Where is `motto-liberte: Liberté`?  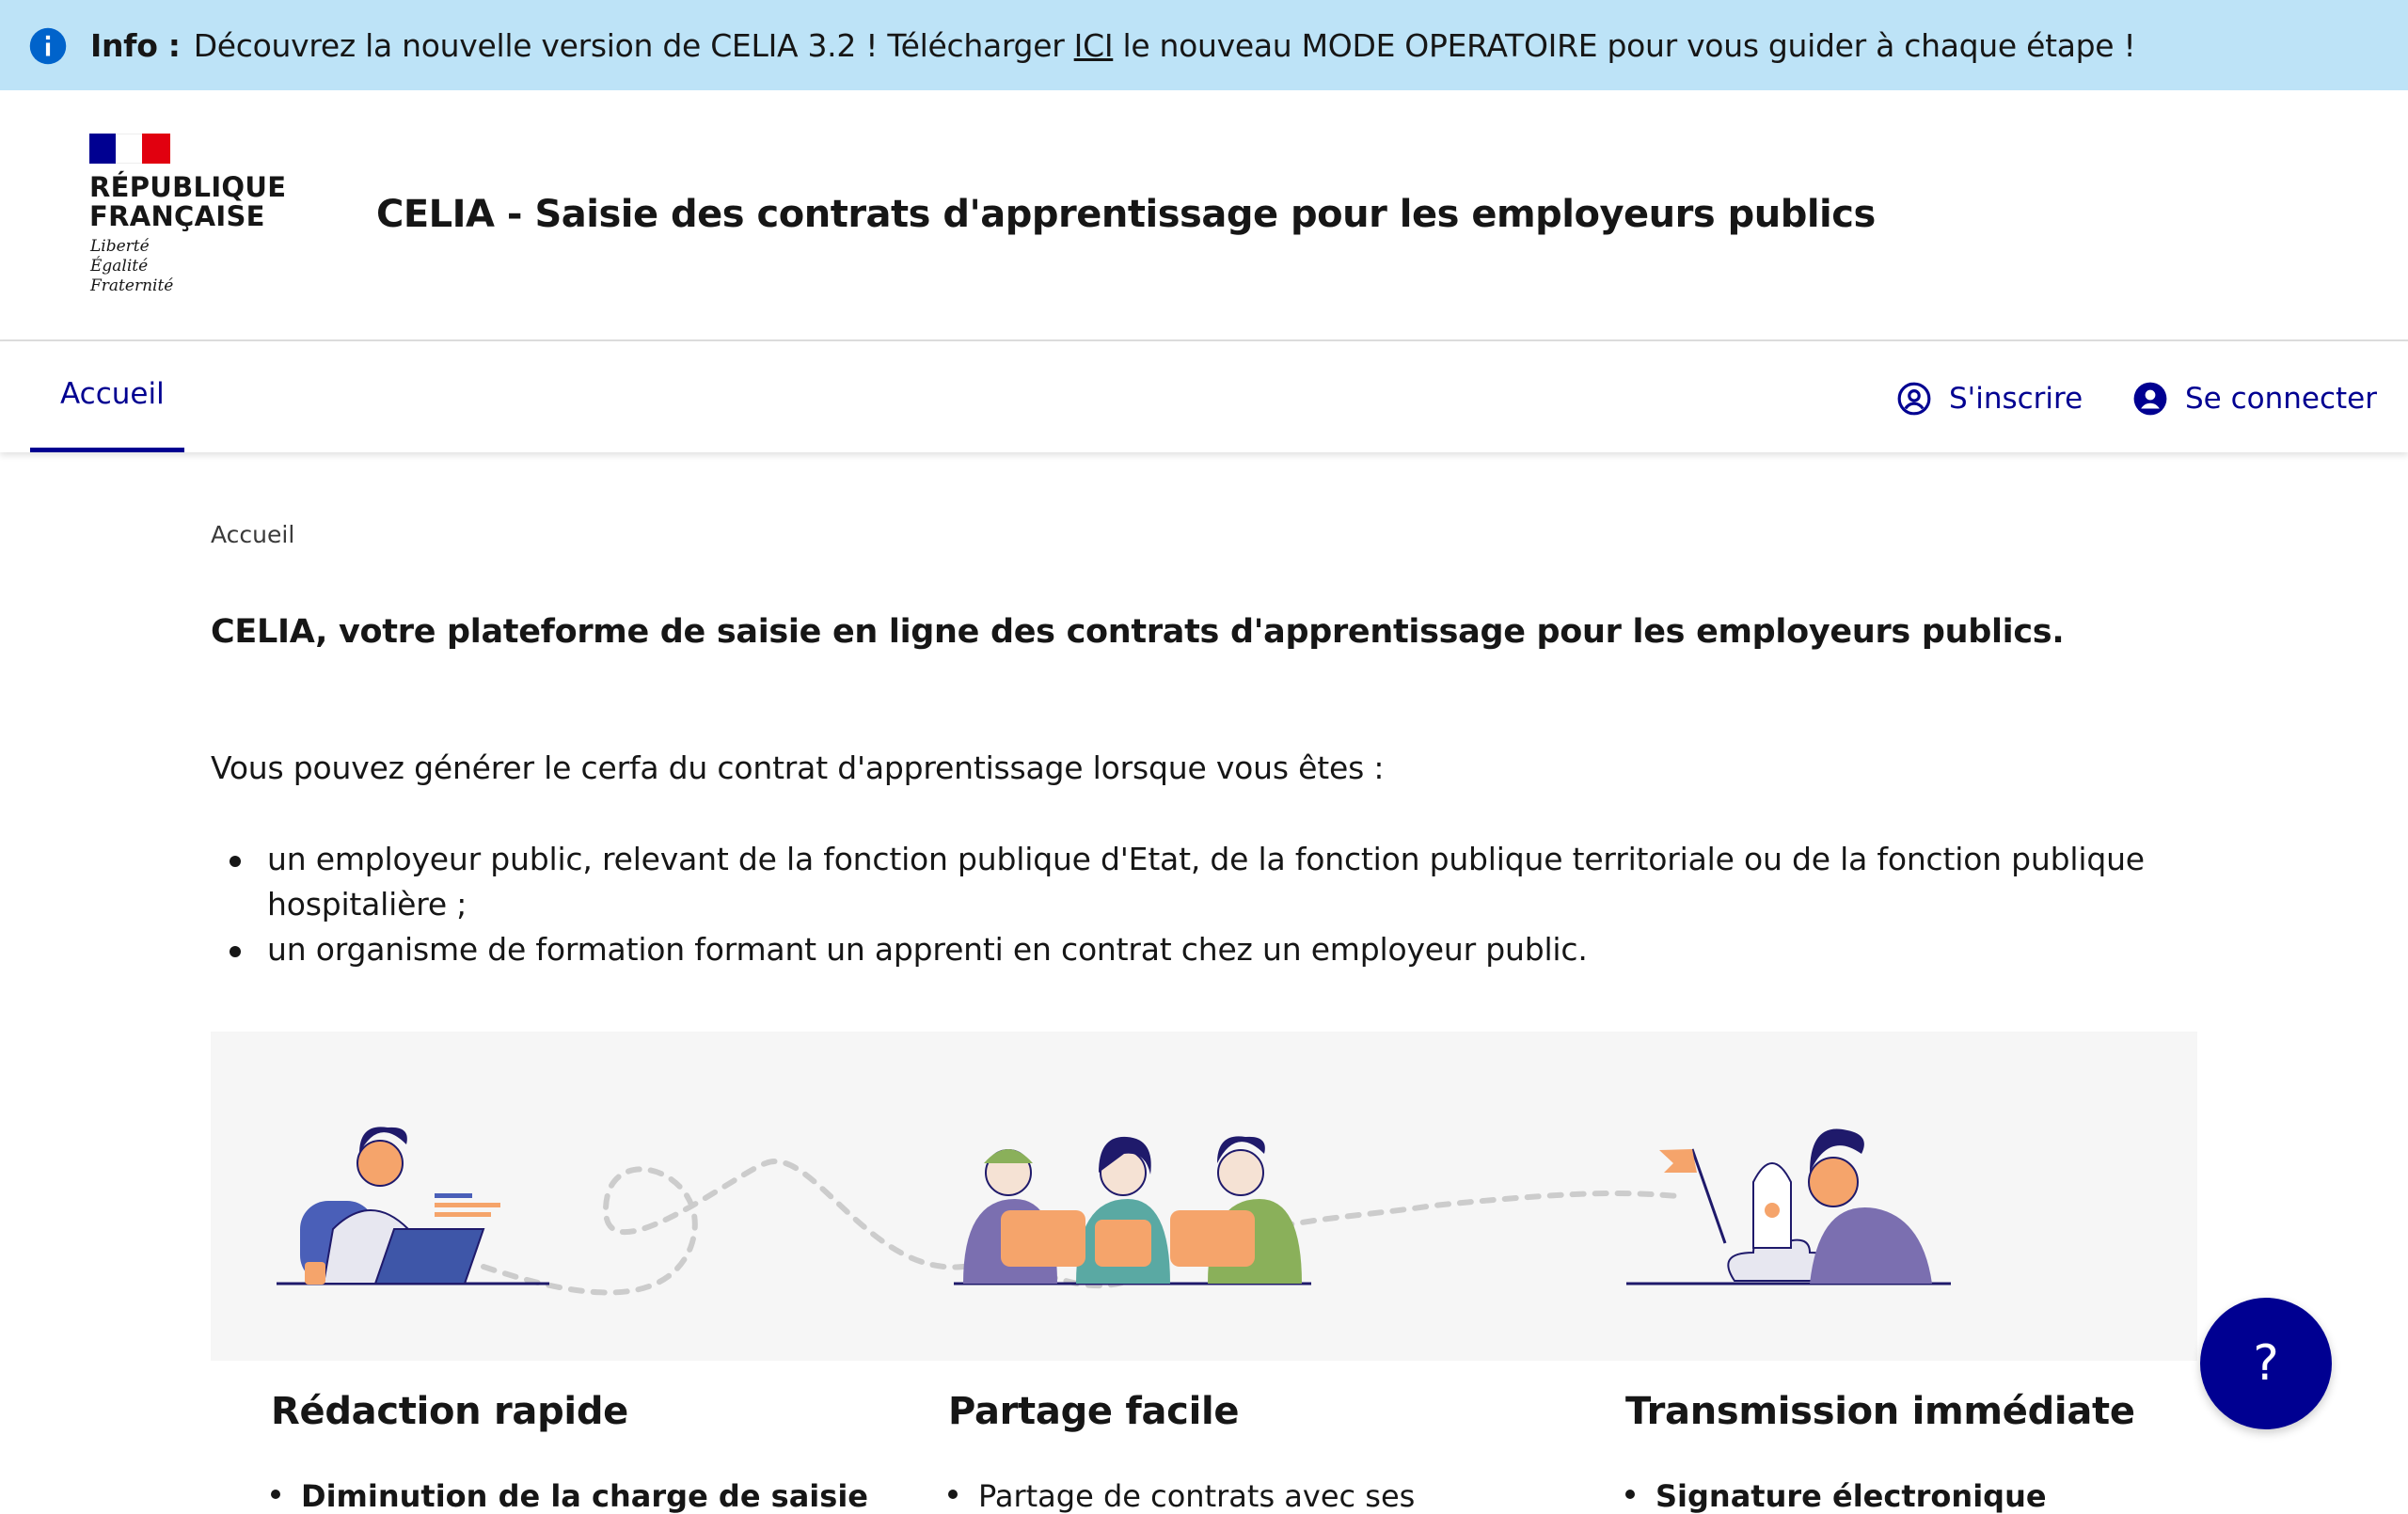
motto-liberte: Liberté is located at coordinates (120, 247).